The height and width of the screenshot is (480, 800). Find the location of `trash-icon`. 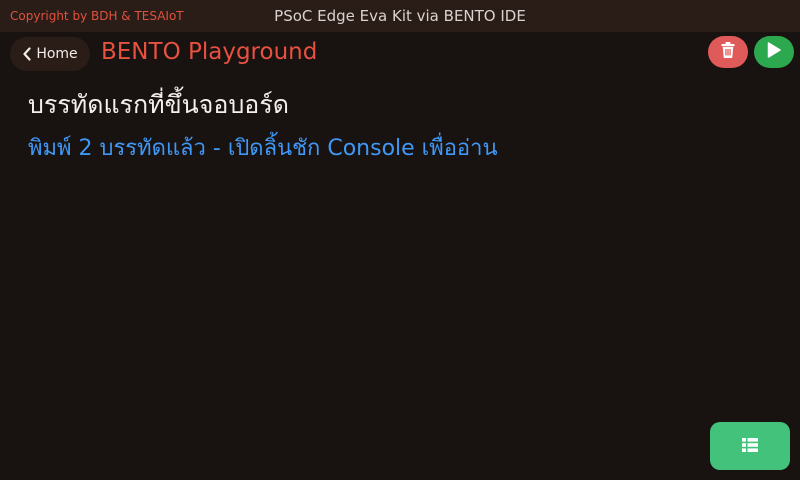

trash-icon is located at coordinates (728, 52).